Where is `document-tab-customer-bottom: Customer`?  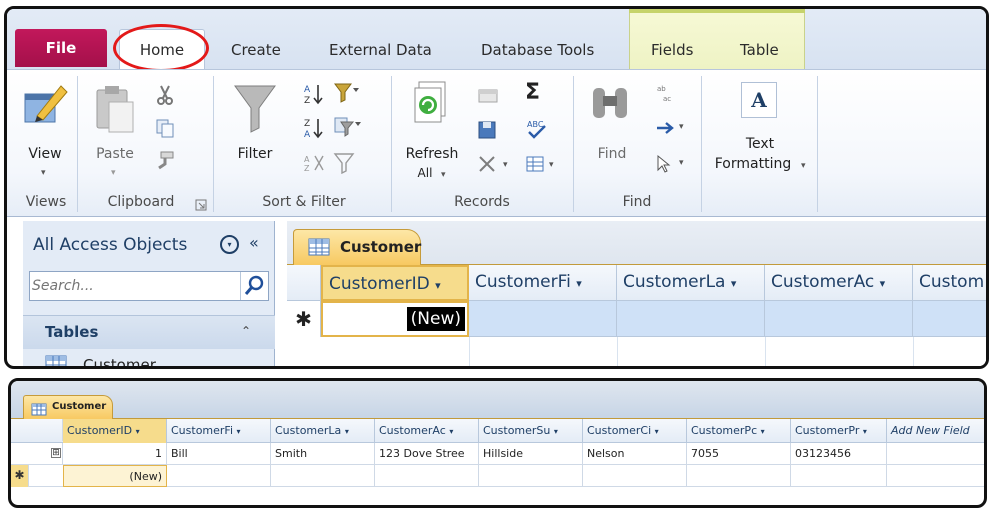
document-tab-customer-bottom: Customer is located at coordinates (68, 407).